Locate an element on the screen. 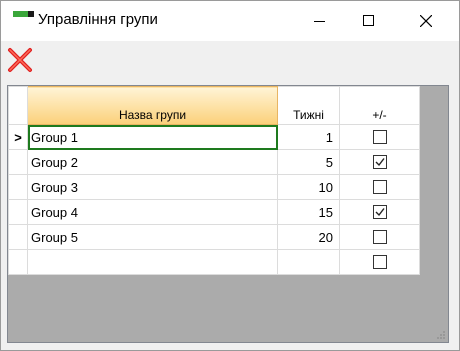 The height and width of the screenshot is (351, 460). weeks-cell: 5 is located at coordinates (308, 162).